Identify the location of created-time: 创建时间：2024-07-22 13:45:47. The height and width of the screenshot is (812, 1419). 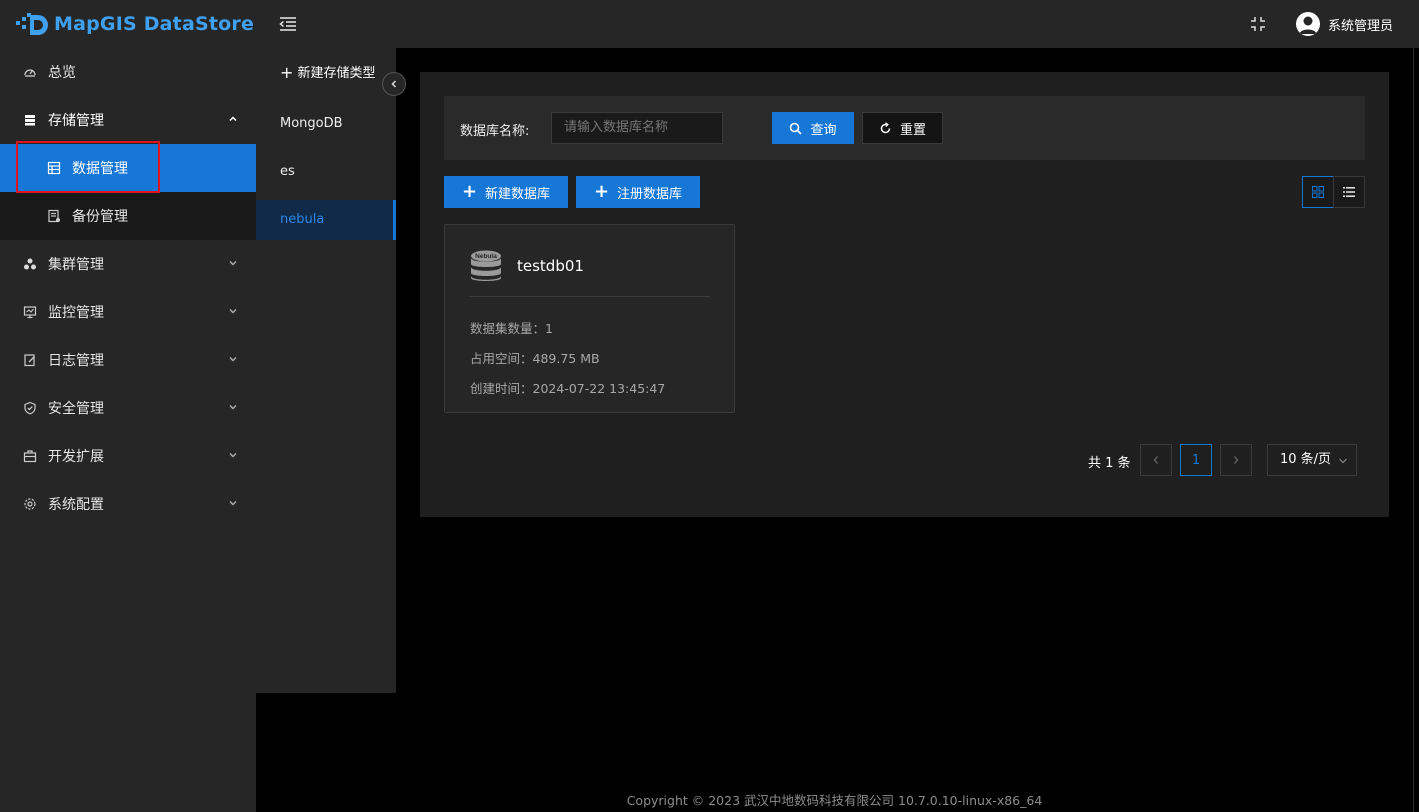
(568, 388).